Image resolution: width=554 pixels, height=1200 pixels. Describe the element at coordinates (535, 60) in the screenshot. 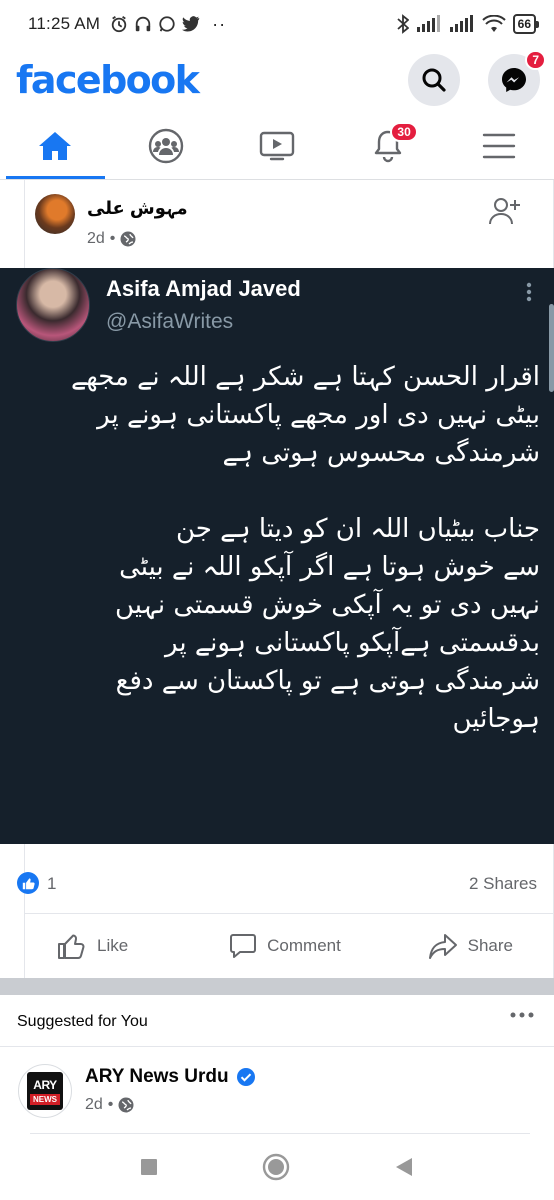

I see `messenger-badge: 7` at that location.